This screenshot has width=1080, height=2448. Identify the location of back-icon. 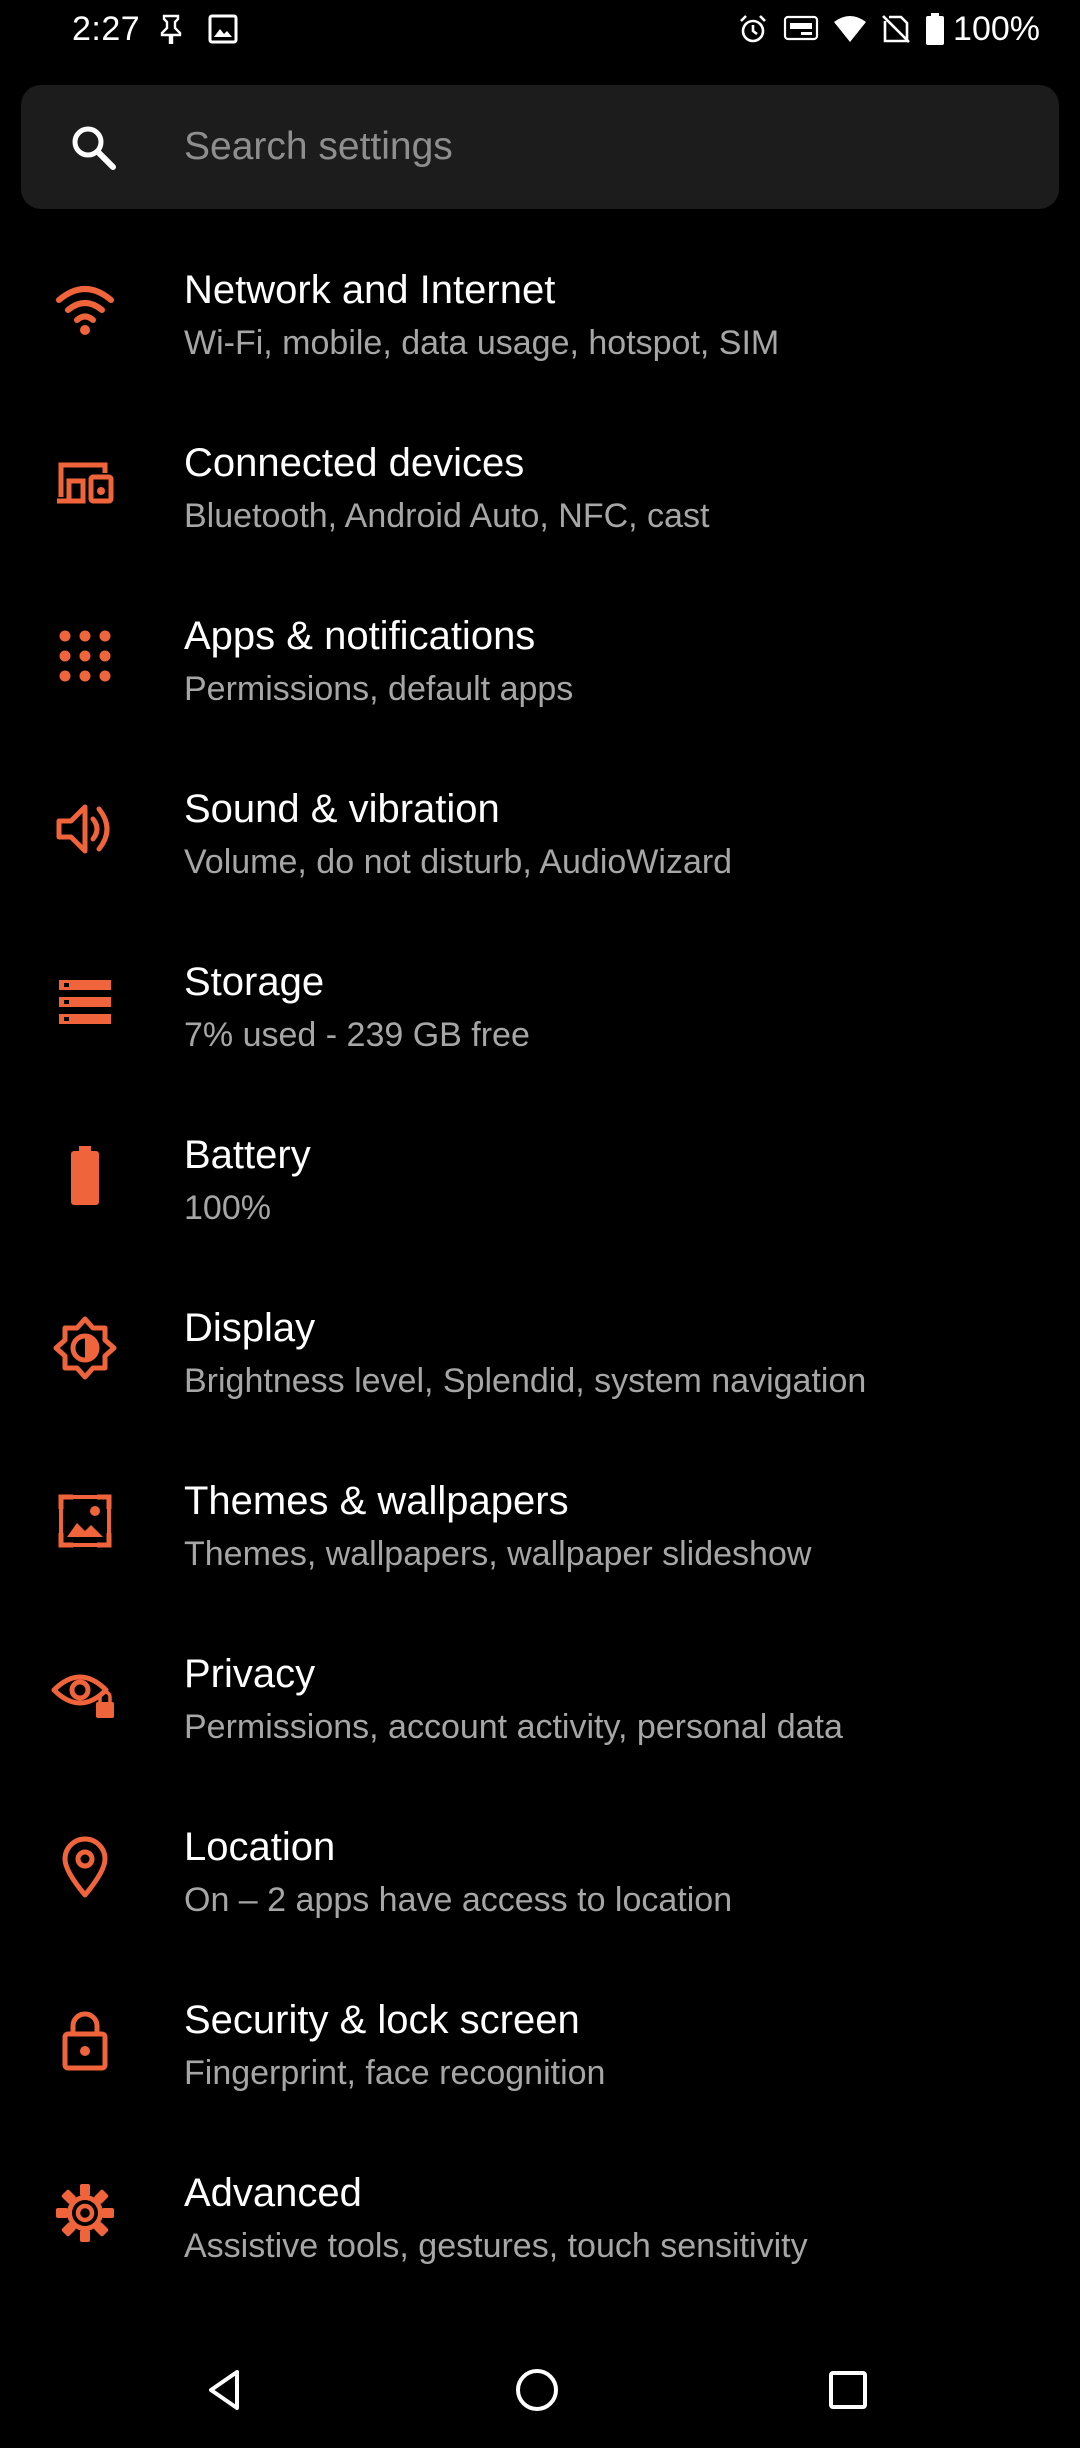
(224, 2390).